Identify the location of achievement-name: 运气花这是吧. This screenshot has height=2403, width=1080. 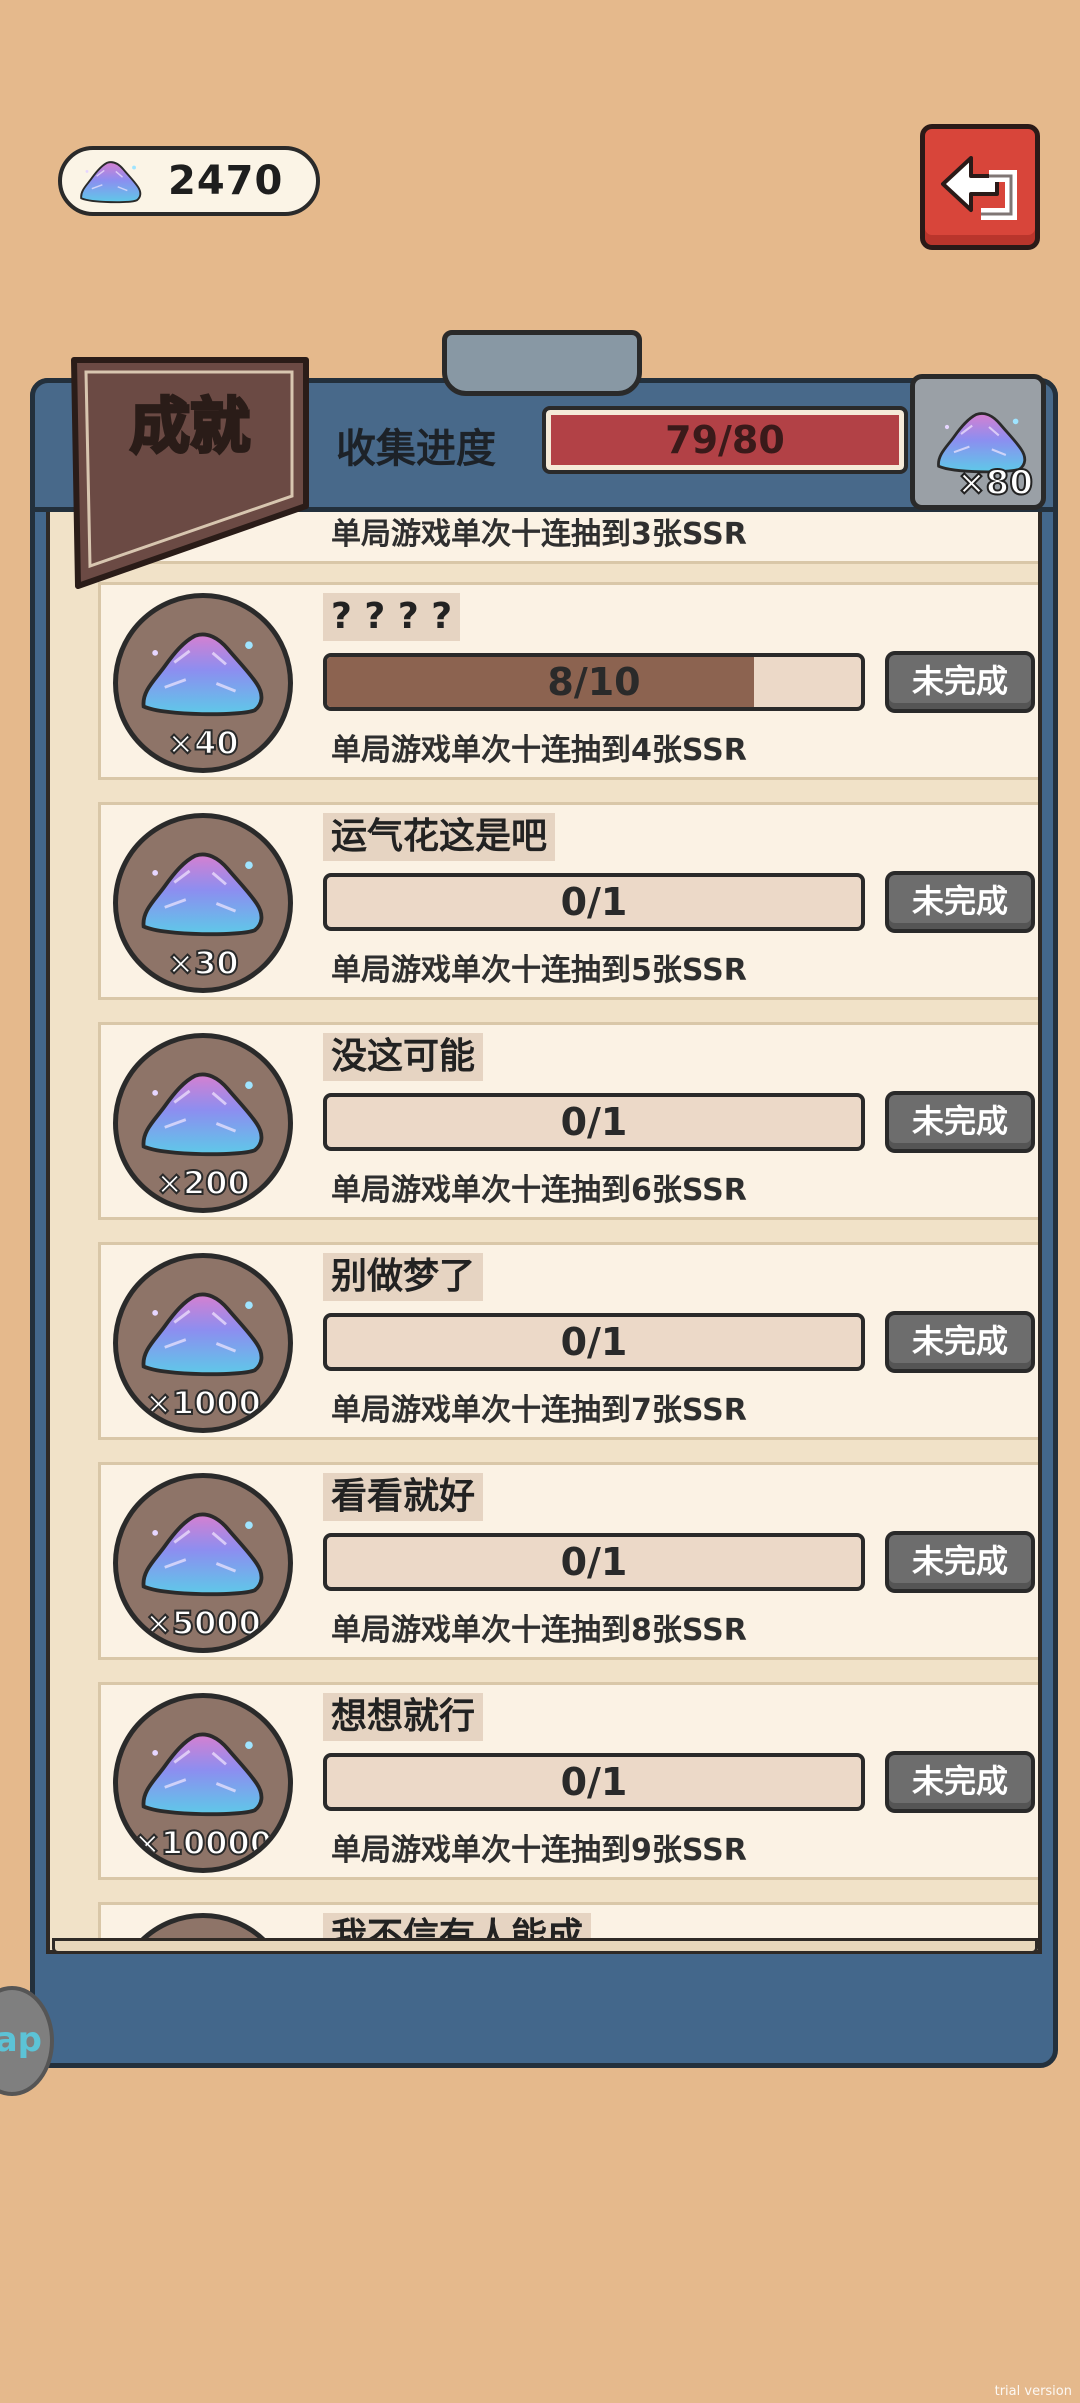
(439, 837).